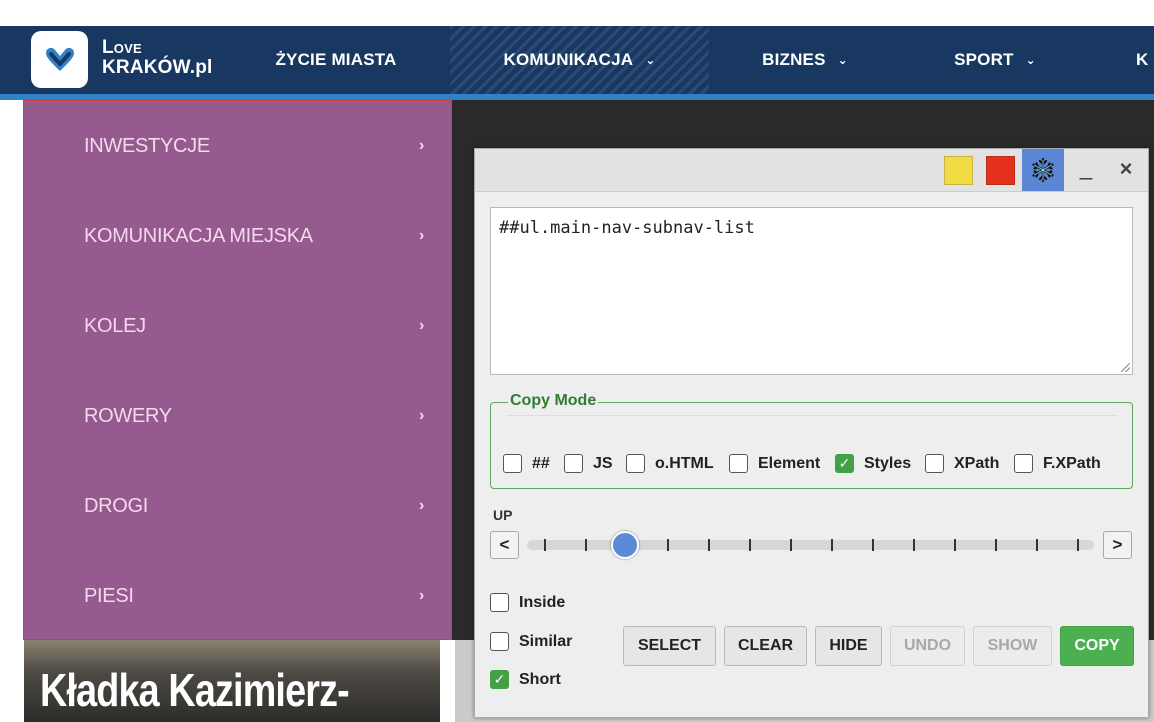 This screenshot has width=1154, height=722. I want to click on nav-item-biznes: BIZNES ⌄, so click(805, 60).